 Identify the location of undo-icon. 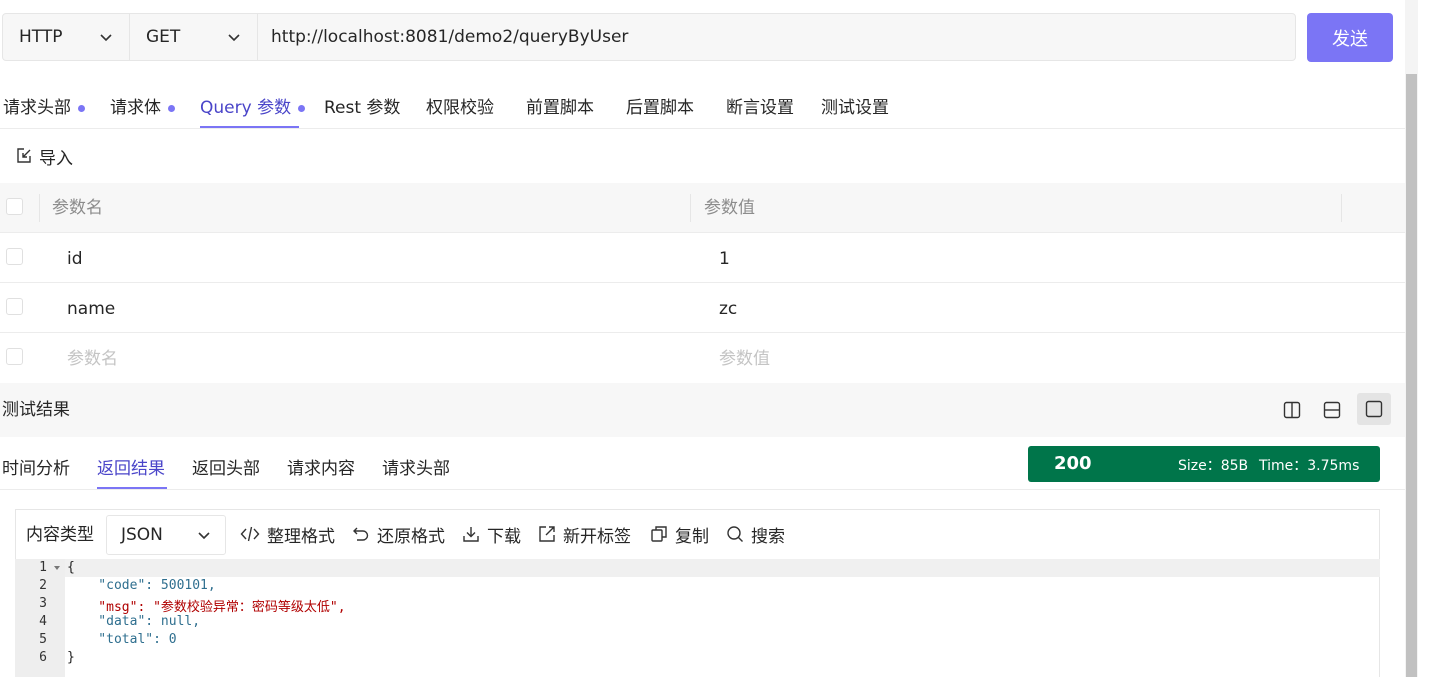
(361, 534).